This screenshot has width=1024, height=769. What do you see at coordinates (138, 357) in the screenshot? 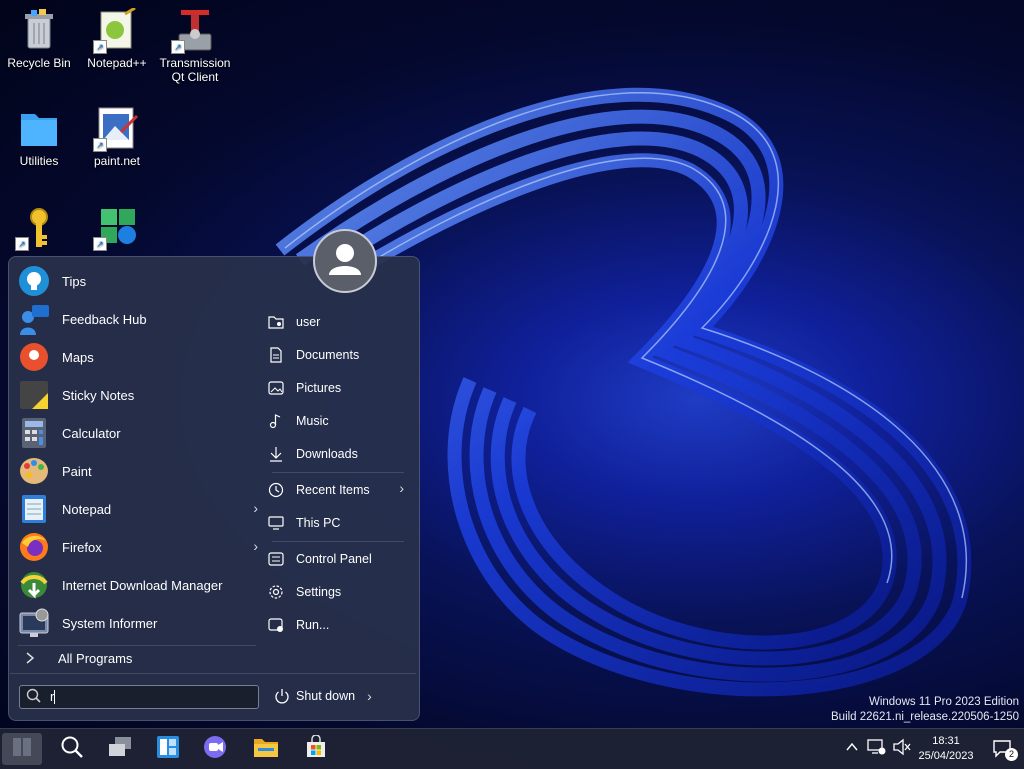
I see `start-program-maps: Maps` at bounding box center [138, 357].